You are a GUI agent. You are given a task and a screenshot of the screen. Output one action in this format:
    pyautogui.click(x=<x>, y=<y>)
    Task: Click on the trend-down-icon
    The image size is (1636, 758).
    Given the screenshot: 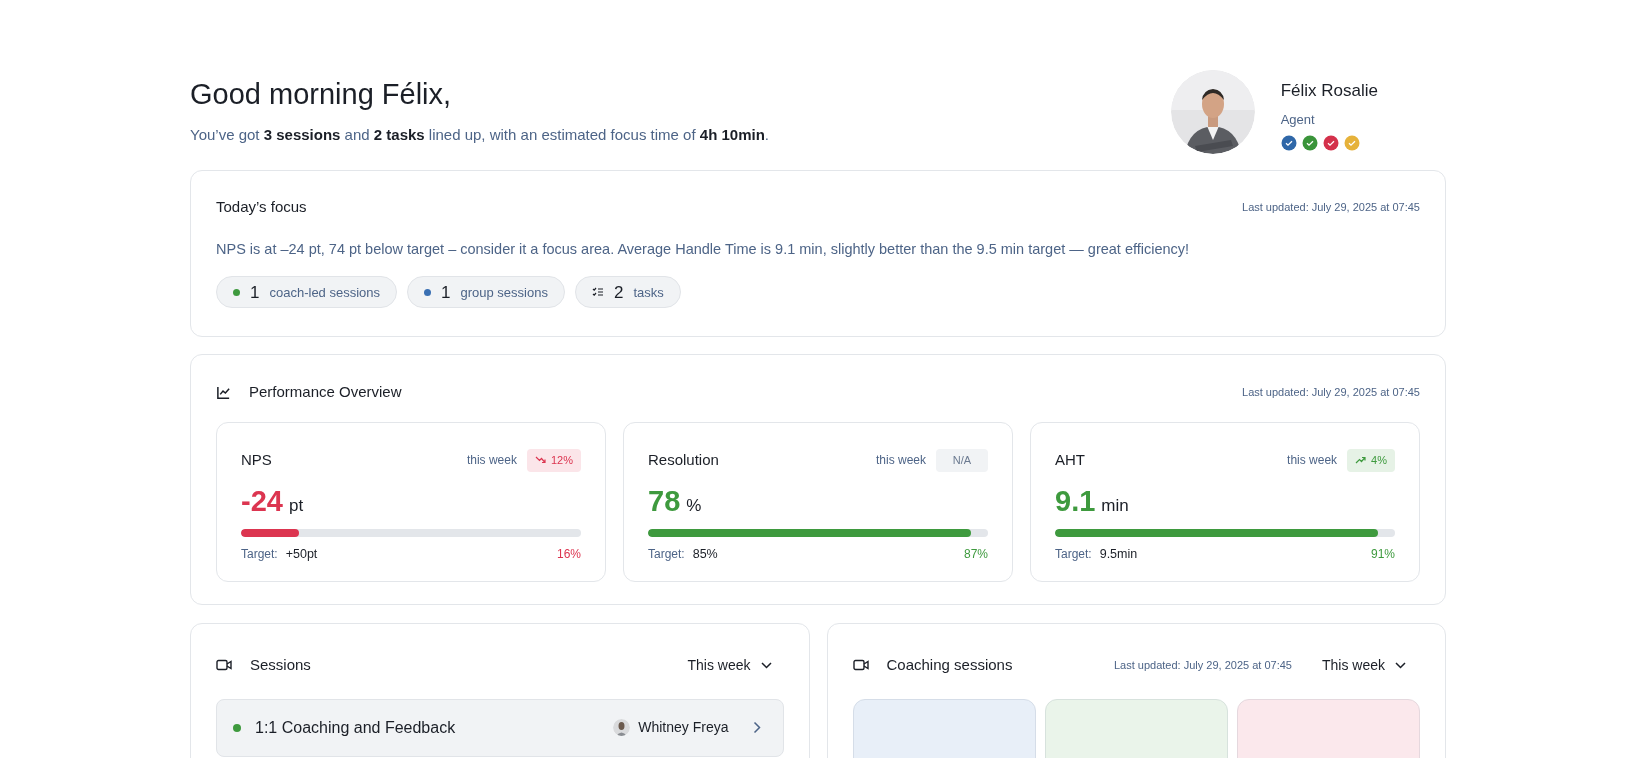 What is the action you would take?
    pyautogui.click(x=540, y=460)
    